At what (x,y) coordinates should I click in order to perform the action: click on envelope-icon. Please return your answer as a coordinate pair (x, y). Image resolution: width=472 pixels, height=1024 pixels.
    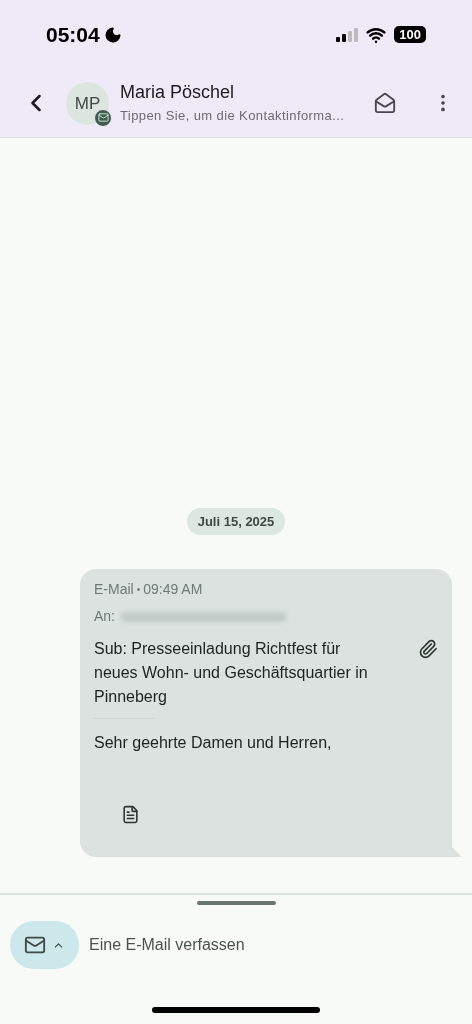
    Looking at the image, I should click on (35, 945).